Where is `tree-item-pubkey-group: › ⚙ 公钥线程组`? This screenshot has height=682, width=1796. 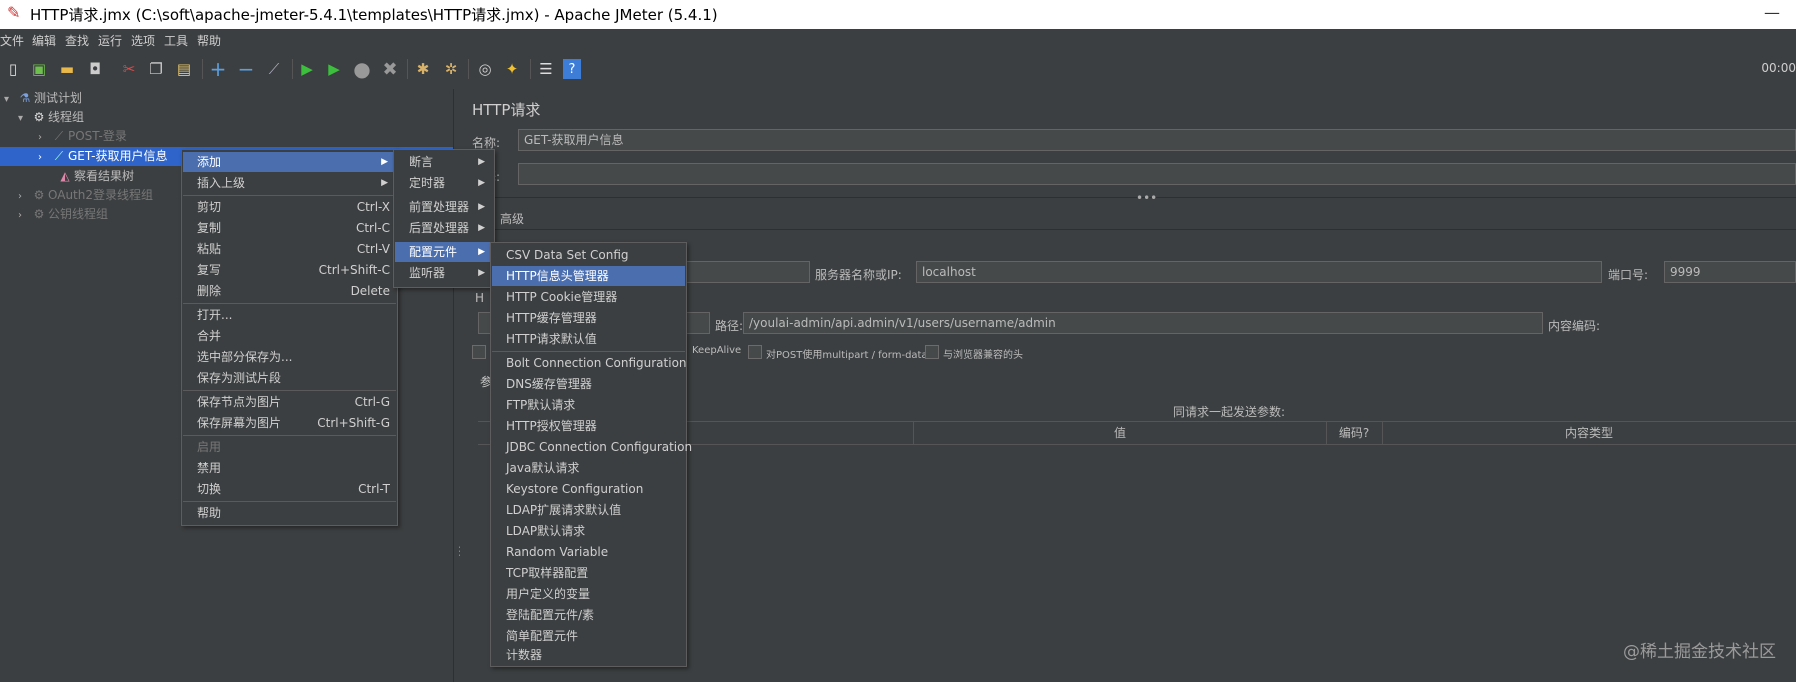
tree-item-pubkey-group: › ⚙ 公钥线程组 is located at coordinates (63, 214).